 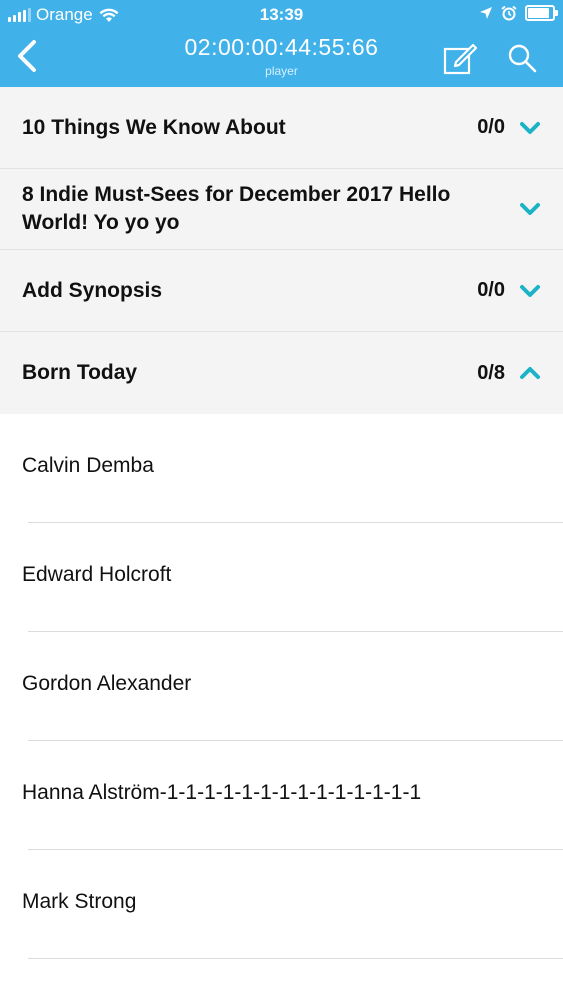 I want to click on list-item: Edward Holcroft, so click(x=281, y=577).